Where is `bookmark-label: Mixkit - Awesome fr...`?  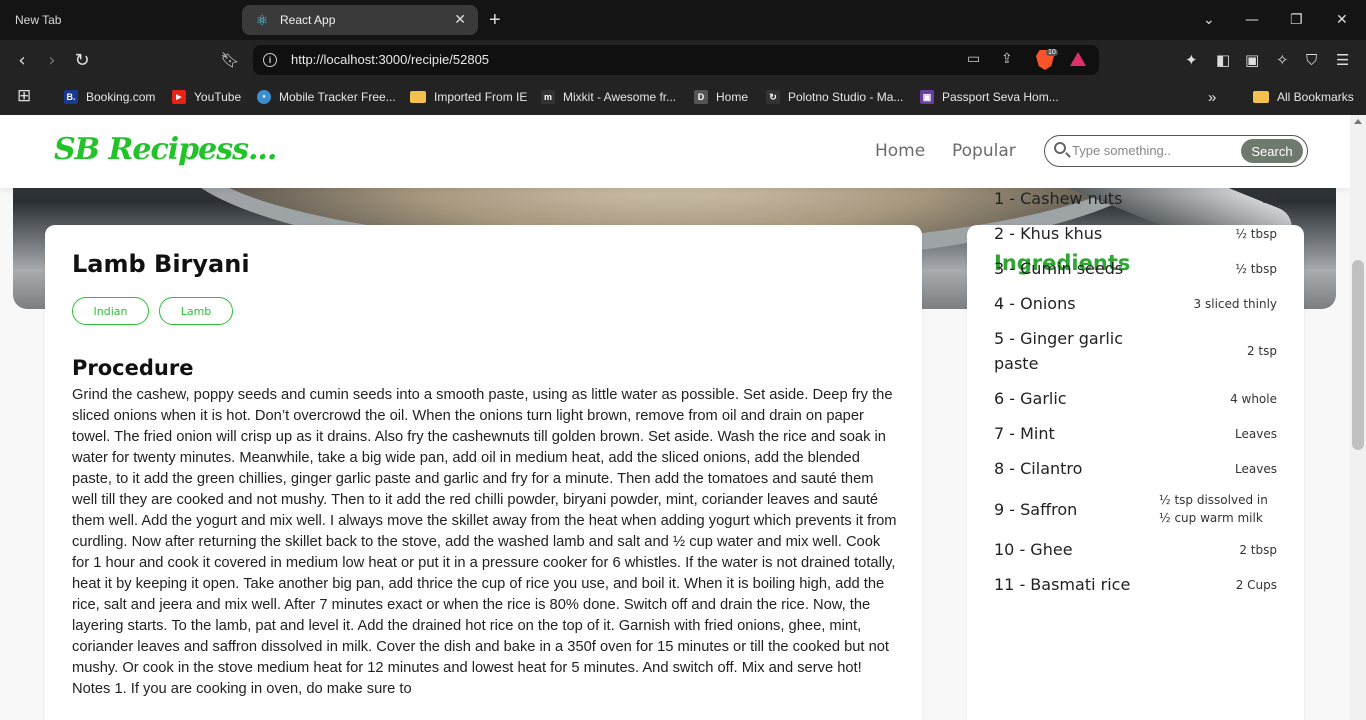 bookmark-label: Mixkit - Awesome fr... is located at coordinates (620, 97).